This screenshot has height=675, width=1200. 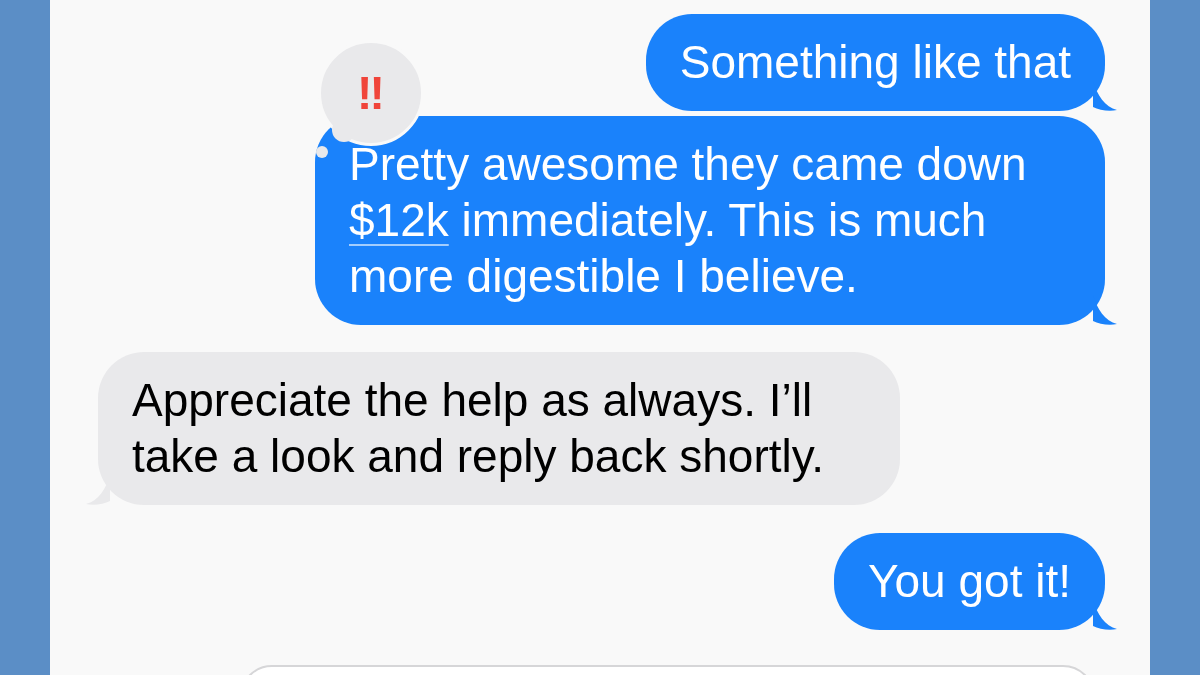 I want to click on amount-link: $12k, so click(x=399, y=220).